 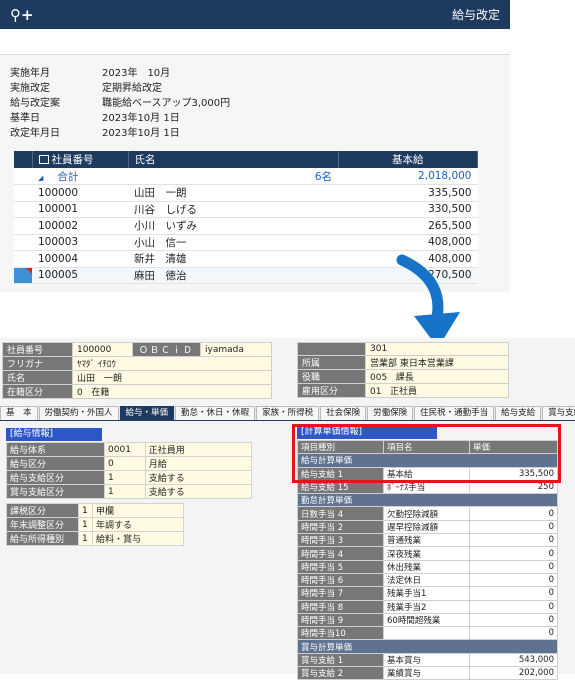 What do you see at coordinates (198, 477) in the screenshot?
I see `field-value: 支給する` at bounding box center [198, 477].